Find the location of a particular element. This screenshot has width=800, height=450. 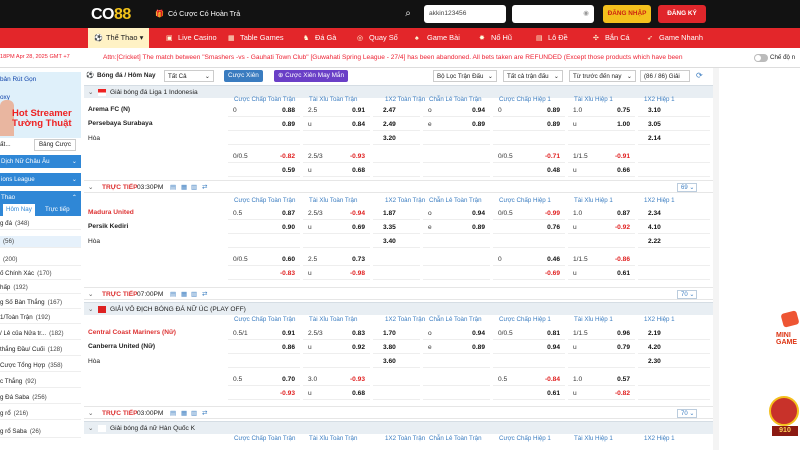

odds-cell: 2.14 is located at coordinates (674, 138).